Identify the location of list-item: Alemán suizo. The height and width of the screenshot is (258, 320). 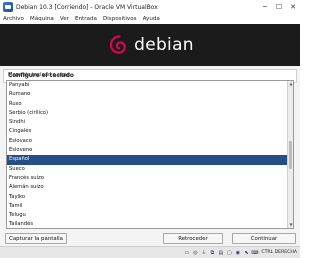
(147, 187).